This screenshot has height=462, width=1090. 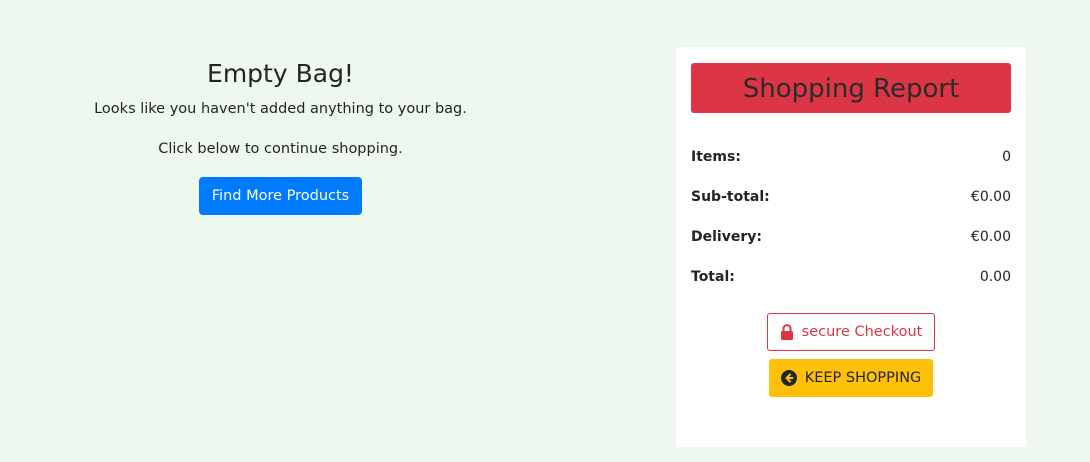 I want to click on summary-label: Items:, so click(x=716, y=157).